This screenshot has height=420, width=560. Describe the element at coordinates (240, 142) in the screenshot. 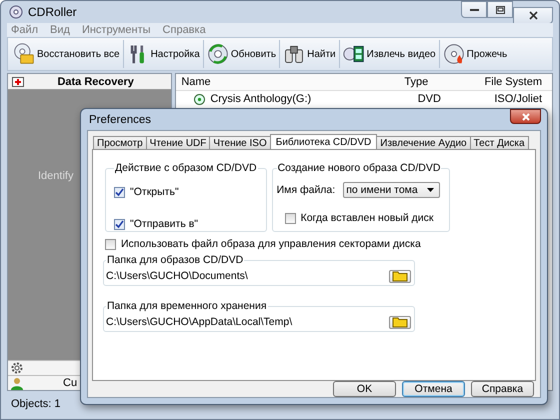

I see `tab: Чтение ISO` at that location.